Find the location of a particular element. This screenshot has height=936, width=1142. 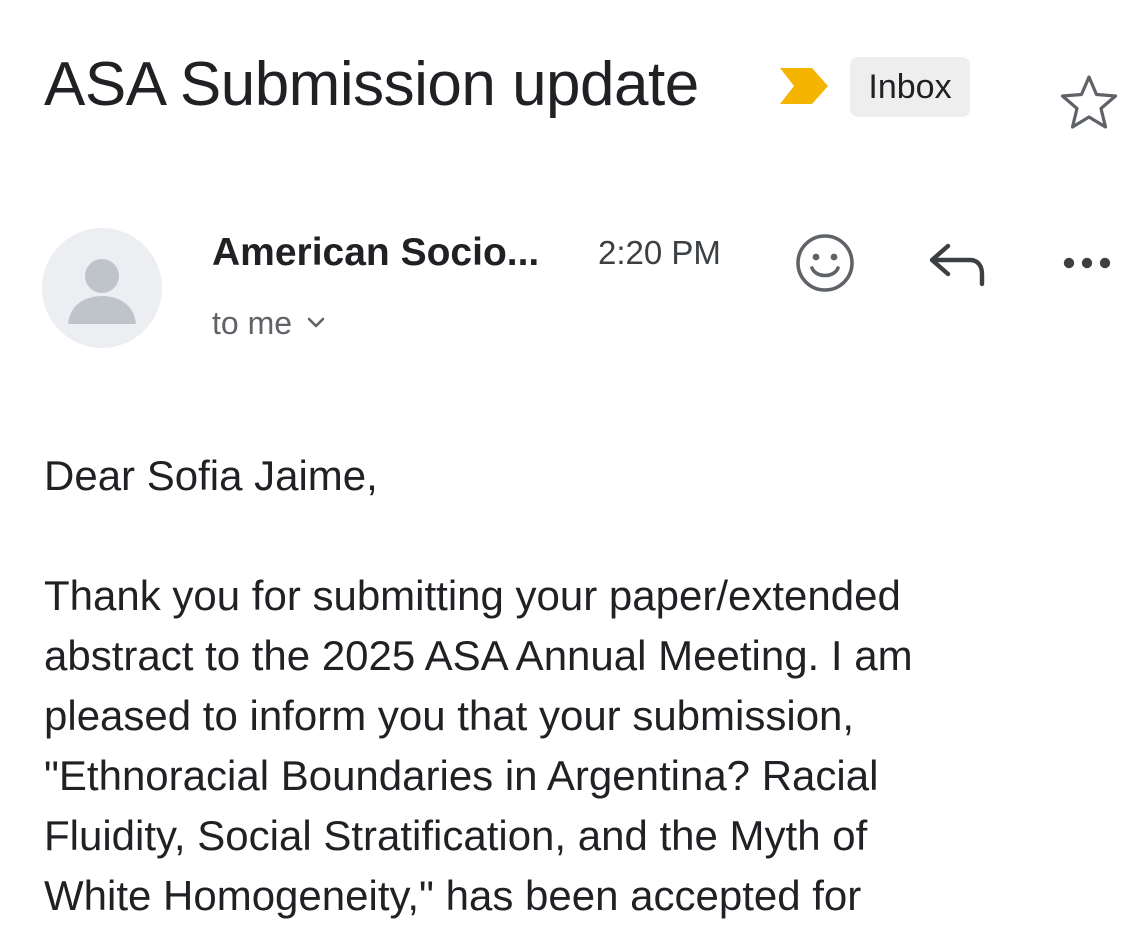

email-greeting: Dear Sofia Jaime, is located at coordinates (211, 475).